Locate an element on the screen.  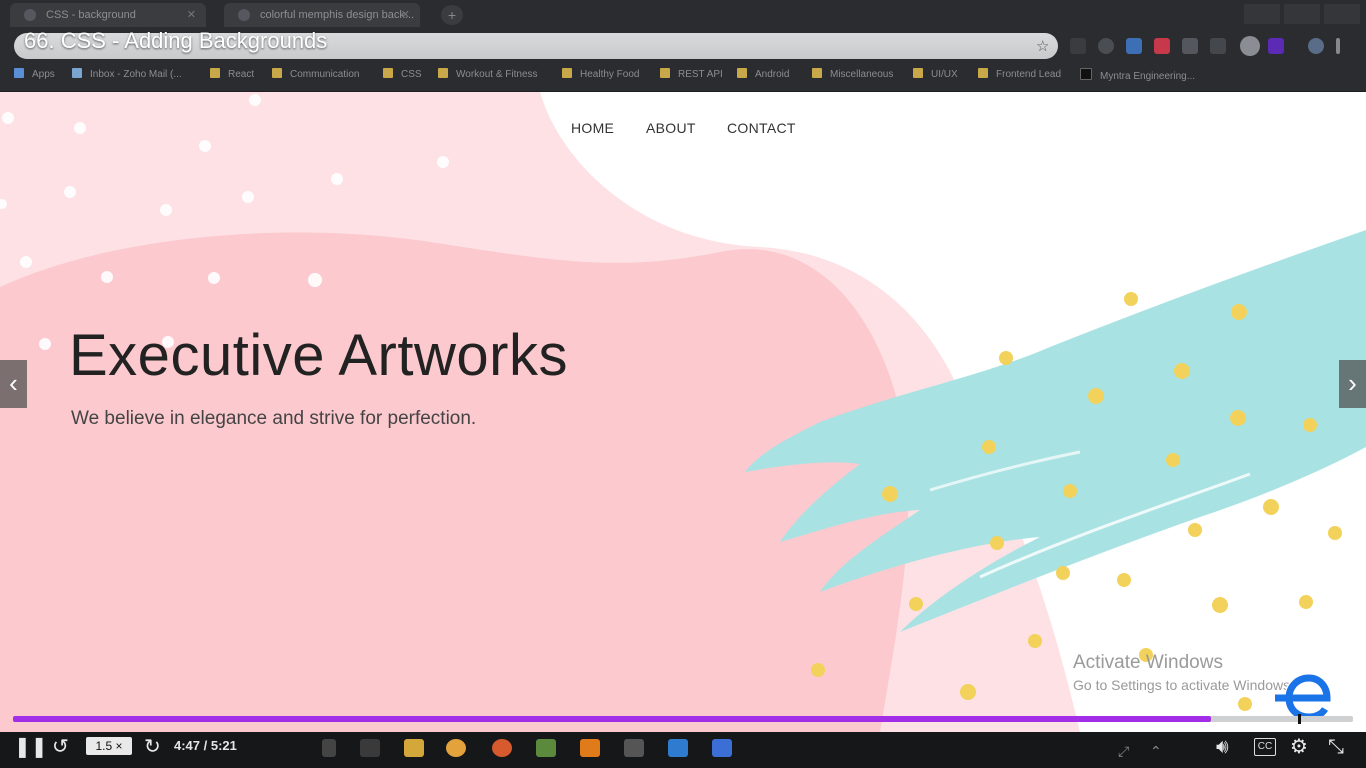
tray-icon: ⤢ is located at coordinates (1123, 751).